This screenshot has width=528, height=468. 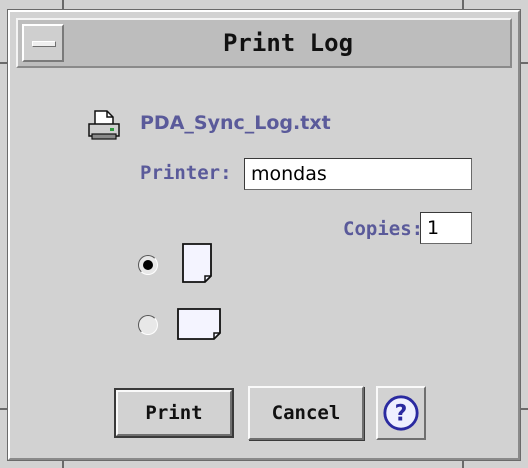 What do you see at coordinates (174, 413) in the screenshot?
I see `print-button: Print` at bounding box center [174, 413].